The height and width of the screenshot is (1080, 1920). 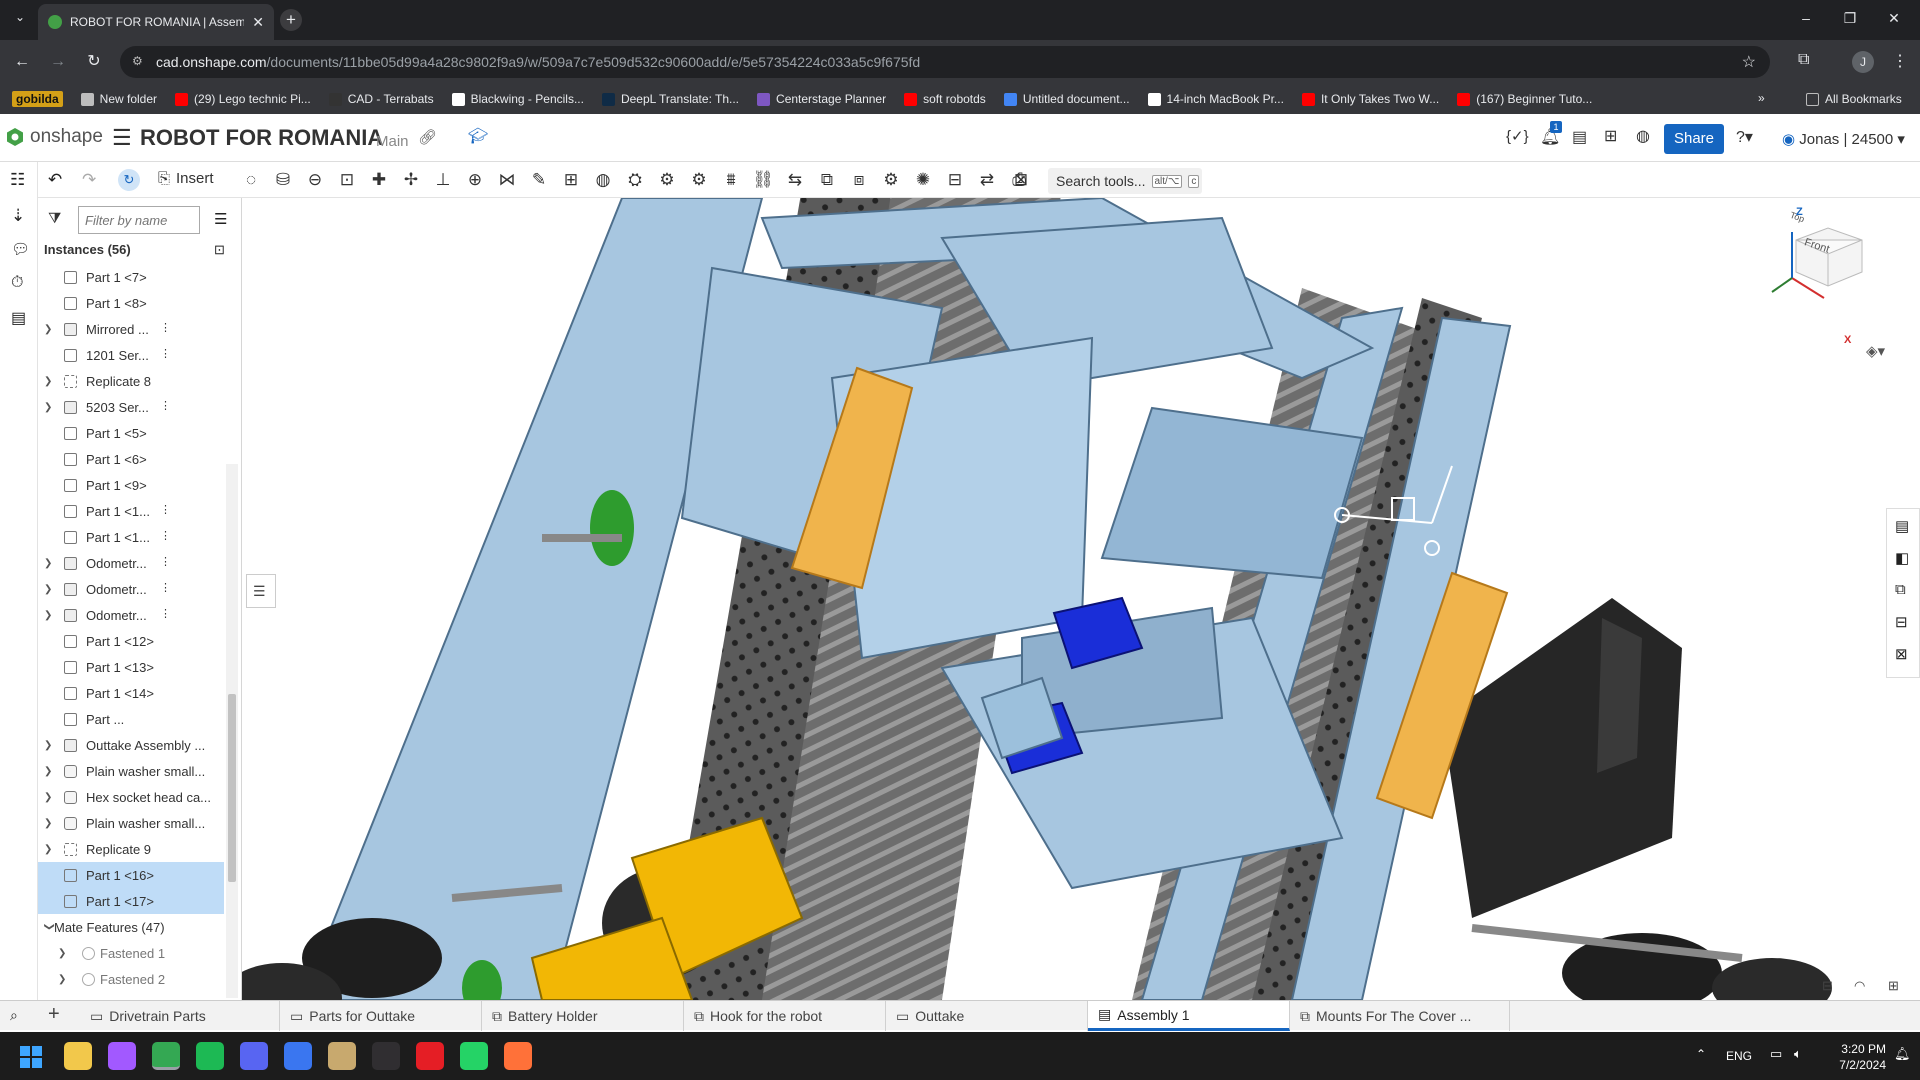 I want to click on mass-properties-icon: ⊟, so click(x=1901, y=622).